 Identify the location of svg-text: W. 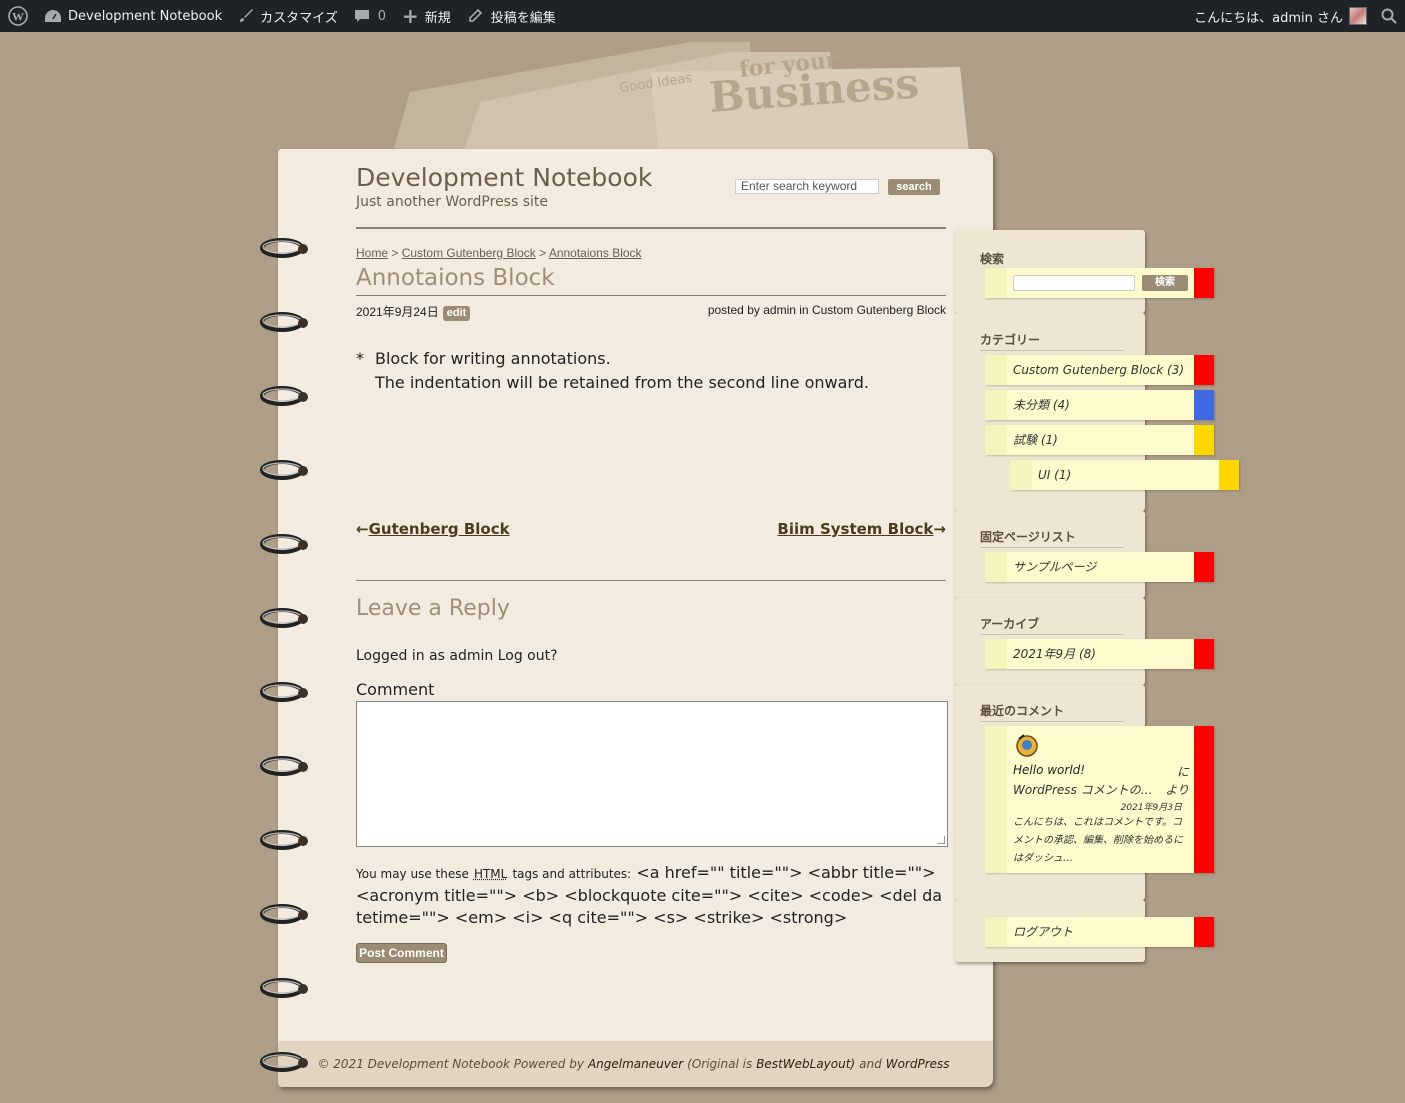
(18, 17).